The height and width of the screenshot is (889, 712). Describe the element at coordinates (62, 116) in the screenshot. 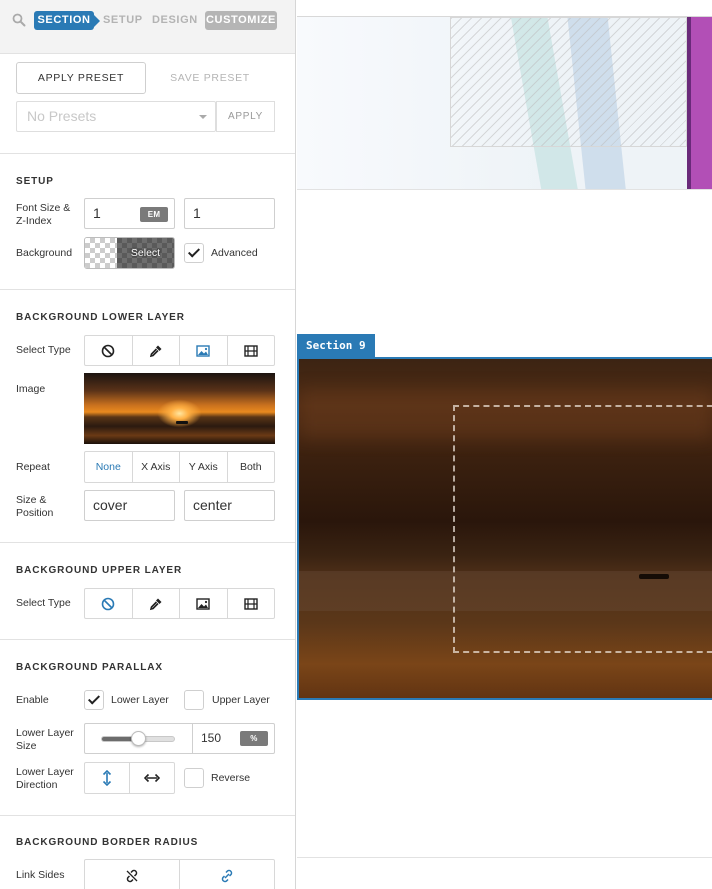

I see `preset-select-value: No Presets` at that location.